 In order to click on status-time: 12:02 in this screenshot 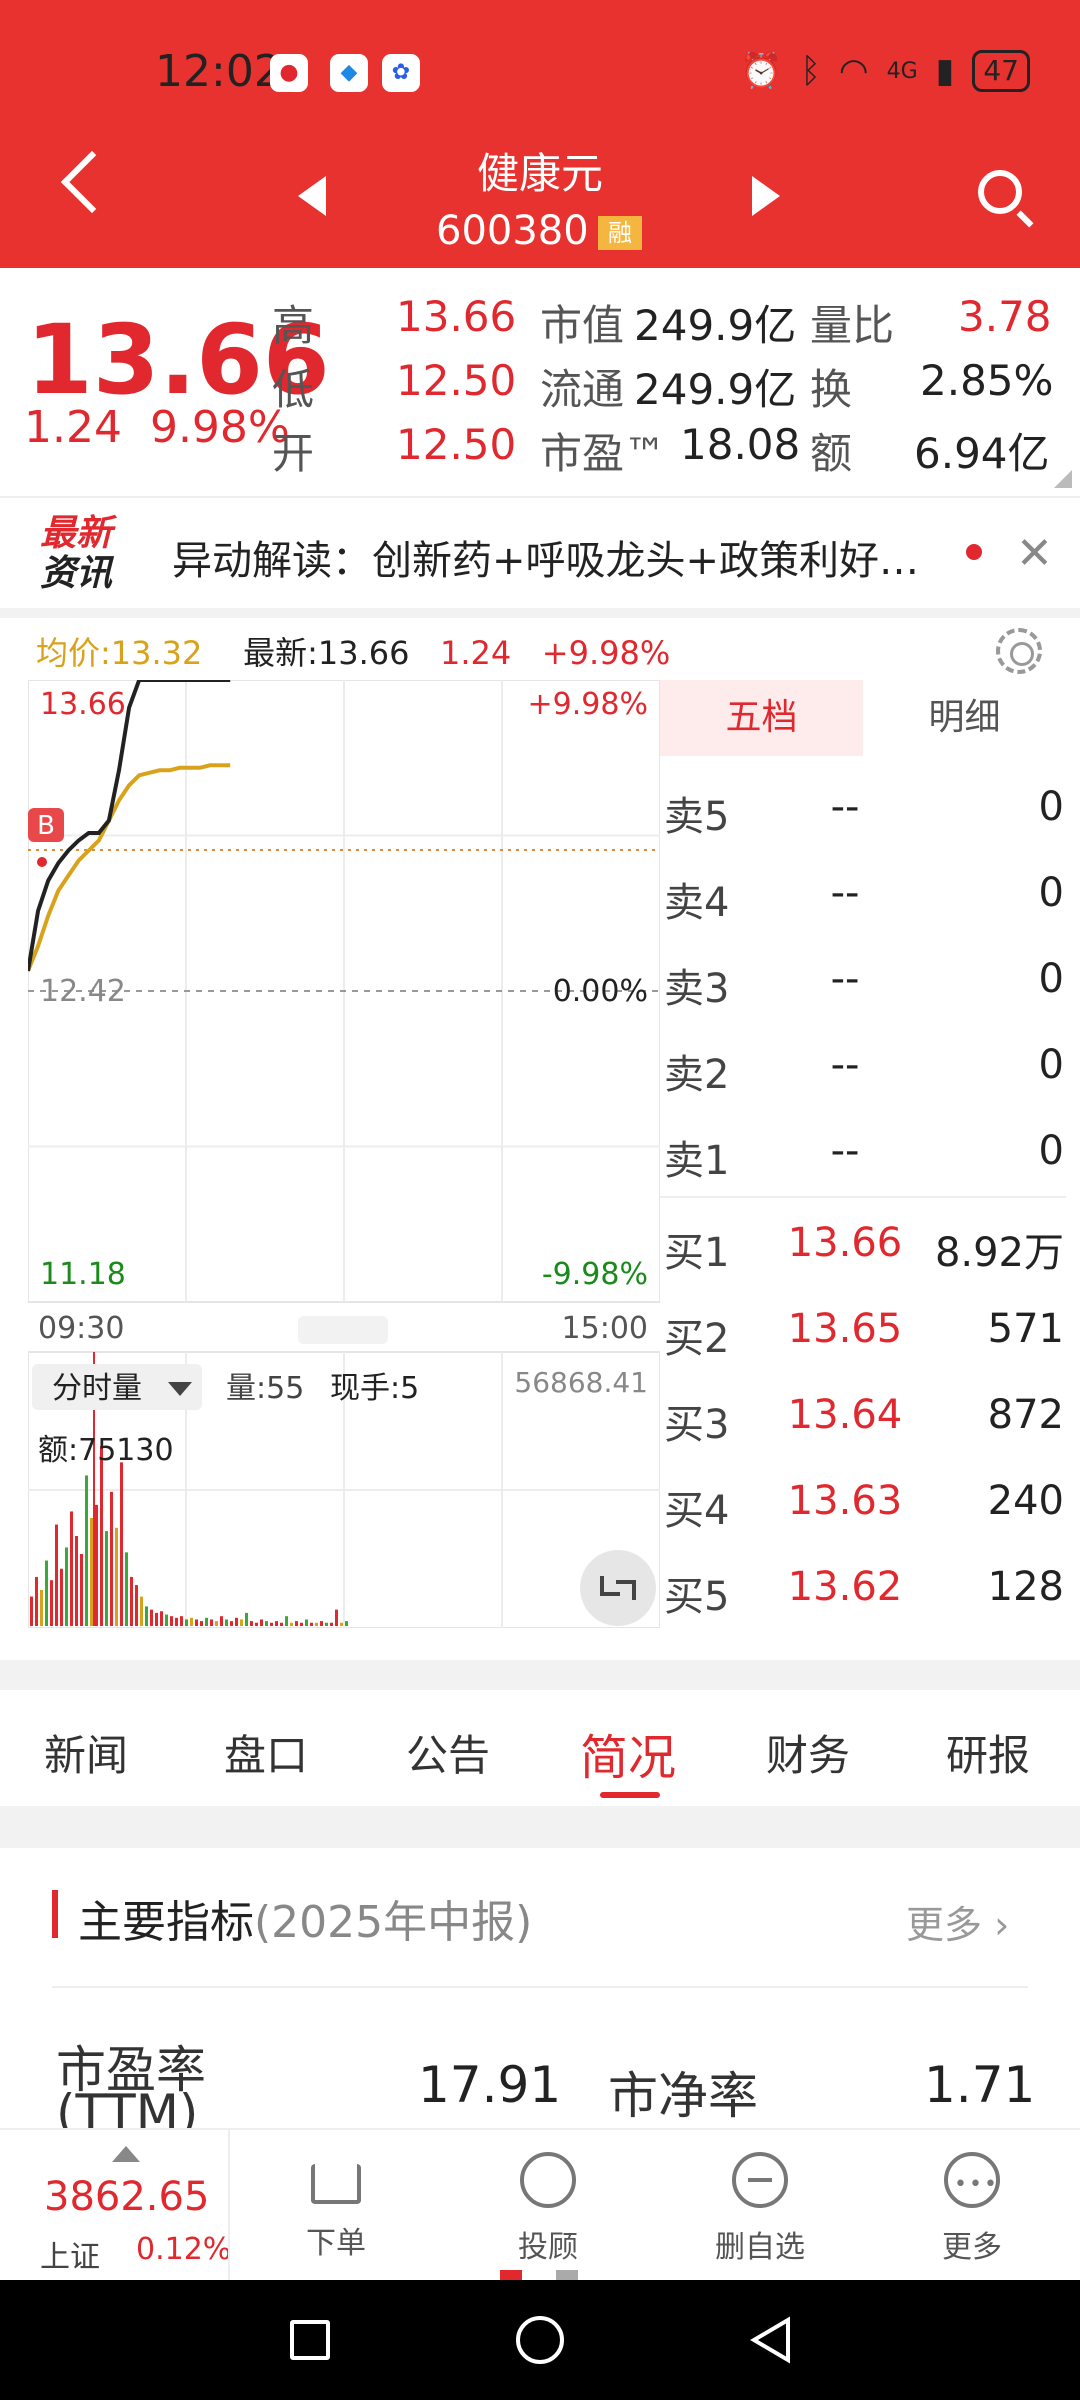, I will do `click(218, 71)`.